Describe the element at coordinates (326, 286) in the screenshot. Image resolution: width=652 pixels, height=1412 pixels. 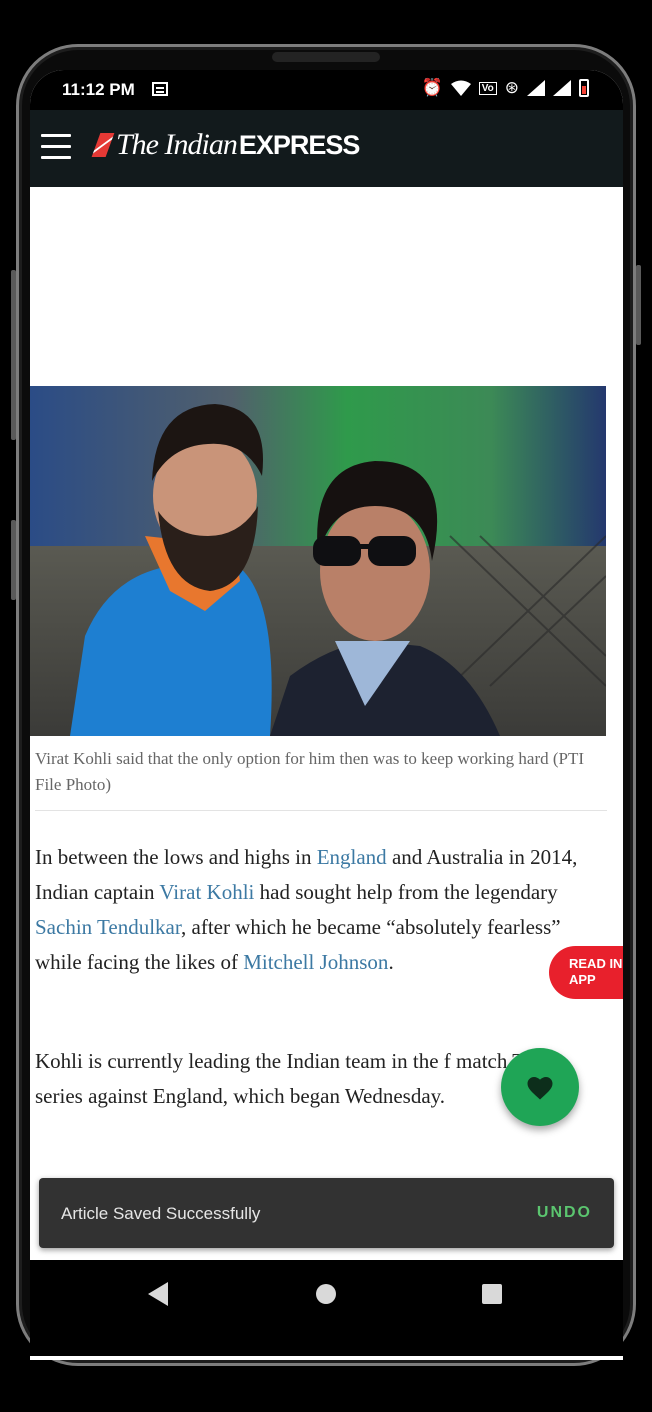
I see `ad-space` at that location.